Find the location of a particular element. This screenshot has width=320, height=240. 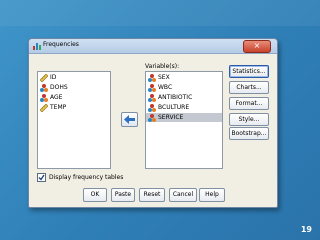

variables-label: Variable(s): is located at coordinates (162, 66).